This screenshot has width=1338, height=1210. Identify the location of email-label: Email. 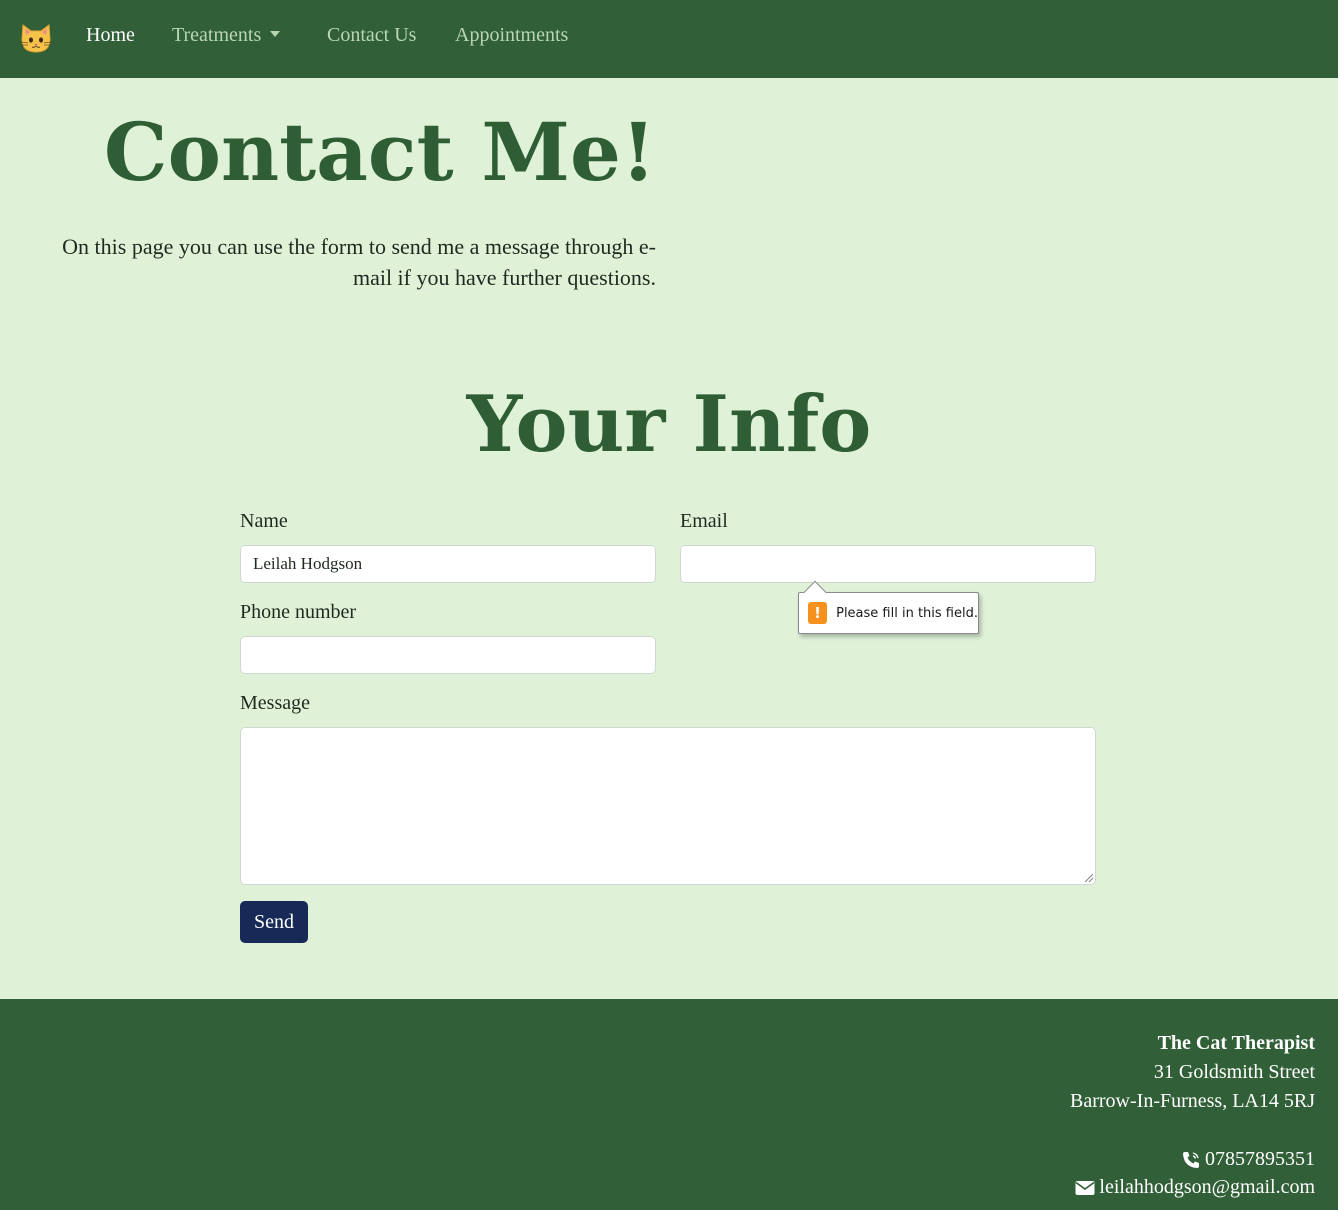
(704, 521).